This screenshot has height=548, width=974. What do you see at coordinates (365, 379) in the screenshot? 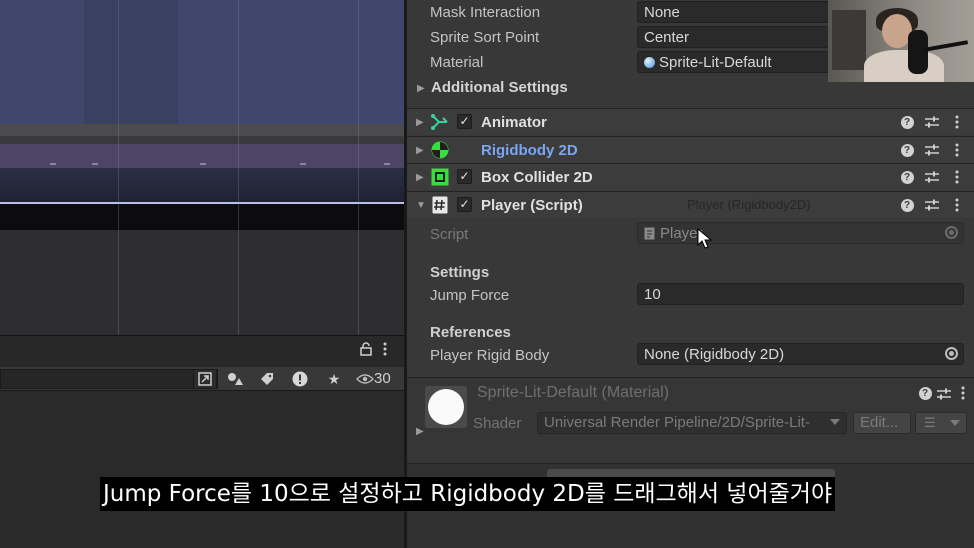
I see `eye-icon` at bounding box center [365, 379].